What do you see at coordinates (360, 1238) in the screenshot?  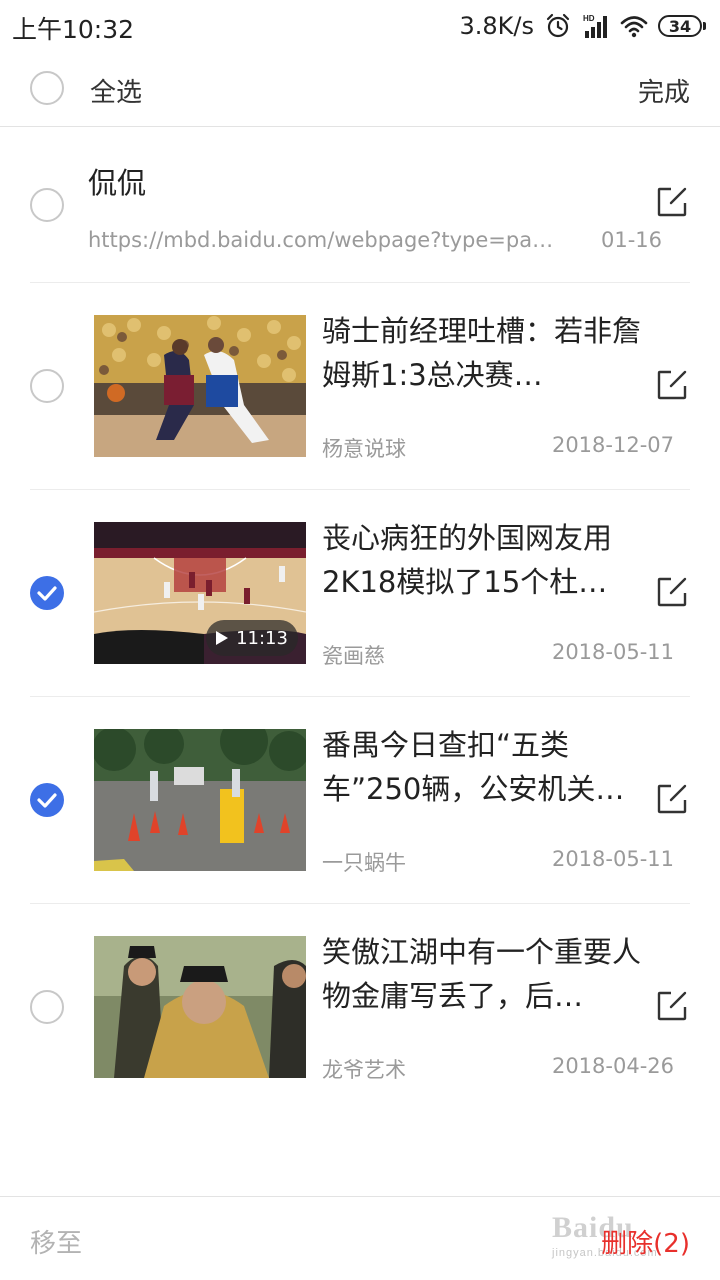 I see `bottom-action-bar: 移至 Baidu jingyan.baidu.com 删除(2)` at bounding box center [360, 1238].